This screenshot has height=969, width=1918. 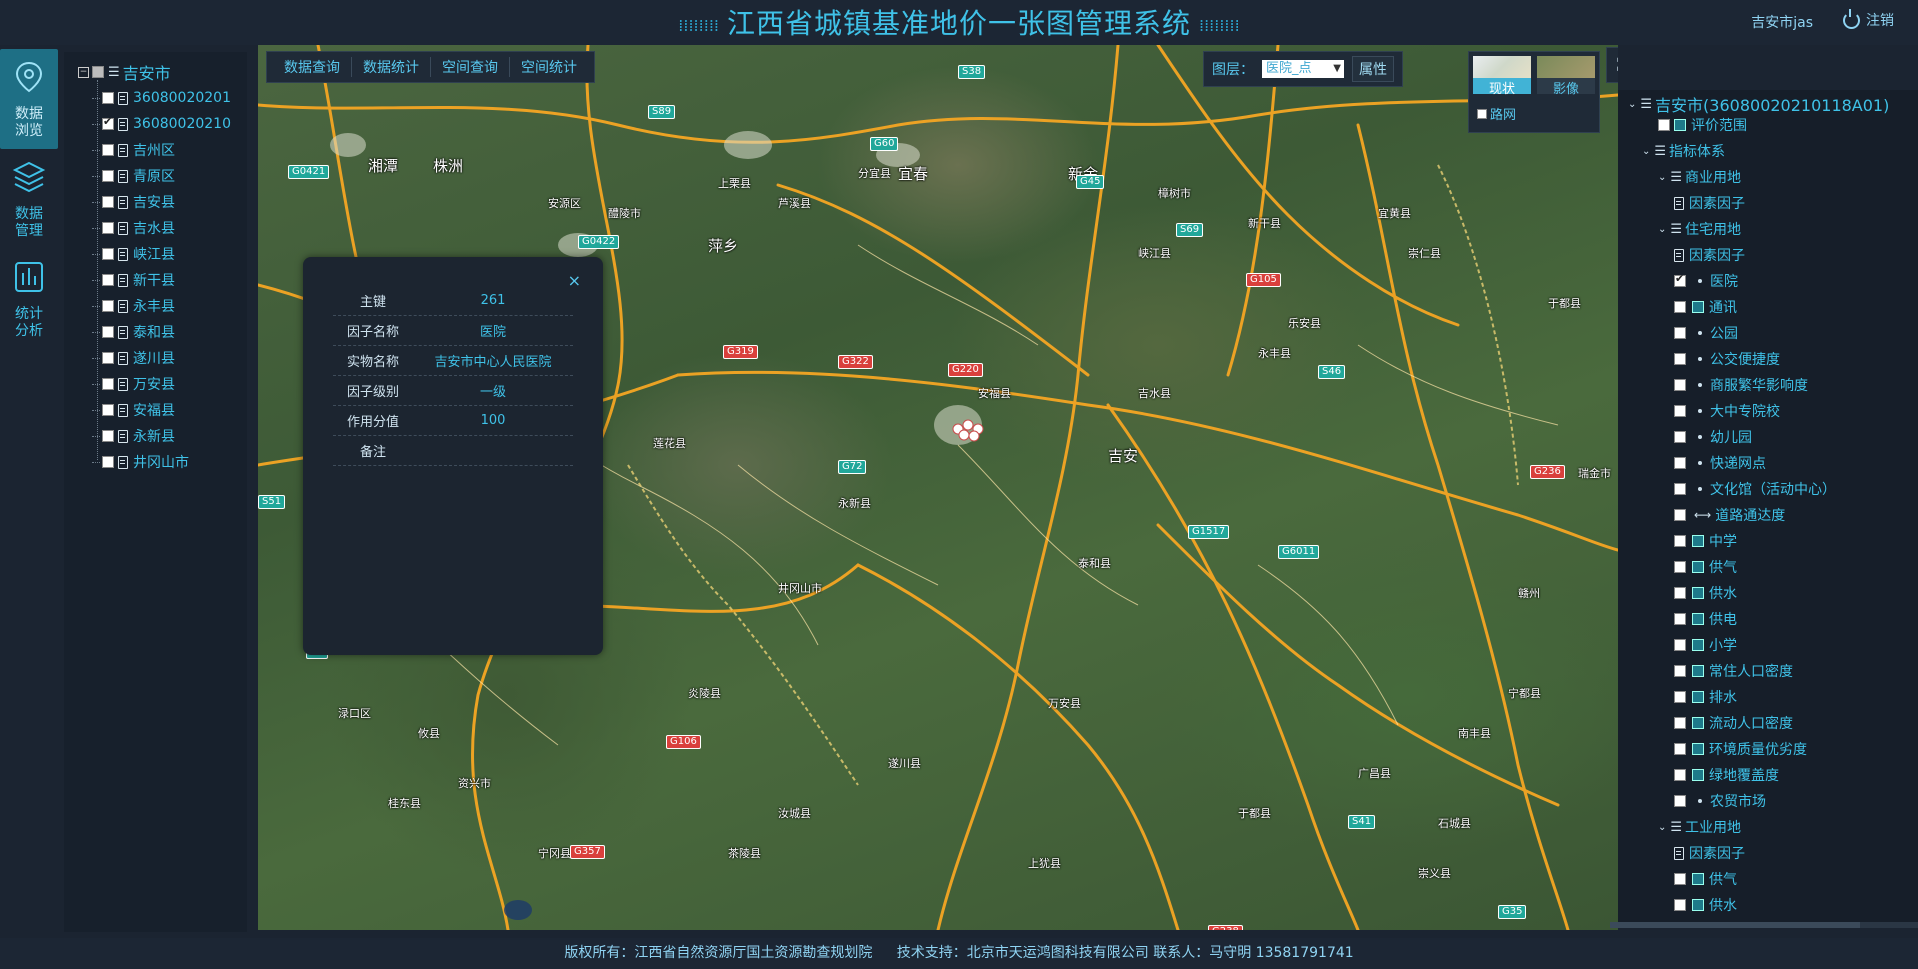 I want to click on basemap-current: 现状, so click(x=1502, y=76).